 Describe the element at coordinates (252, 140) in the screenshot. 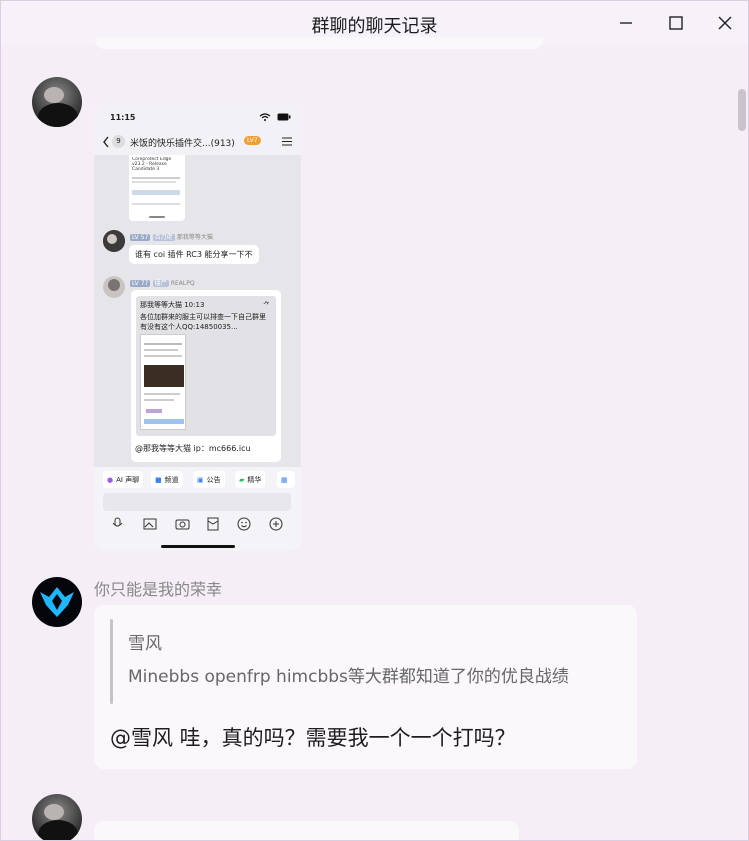

I see `group-level-badge: LV7` at that location.